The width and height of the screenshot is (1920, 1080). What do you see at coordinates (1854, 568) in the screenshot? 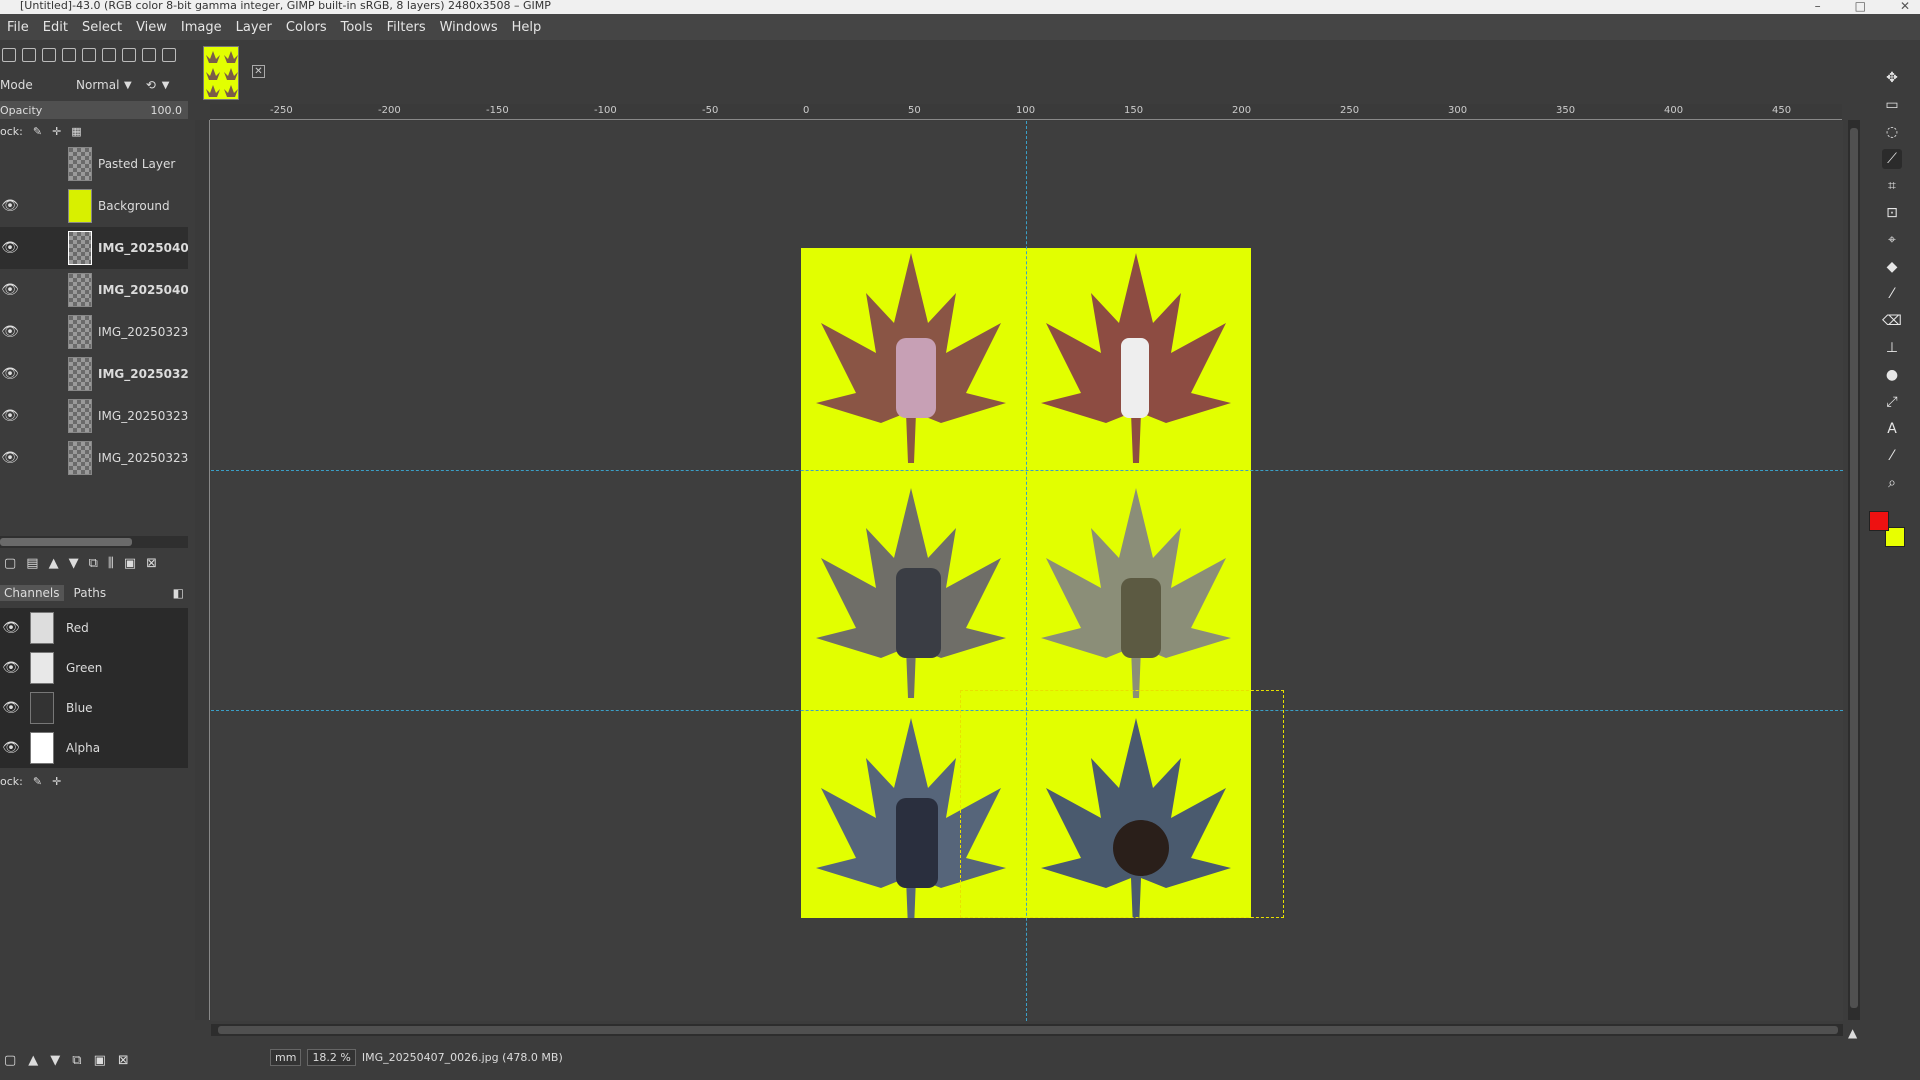
I see `vertical-scroll-thumb` at bounding box center [1854, 568].